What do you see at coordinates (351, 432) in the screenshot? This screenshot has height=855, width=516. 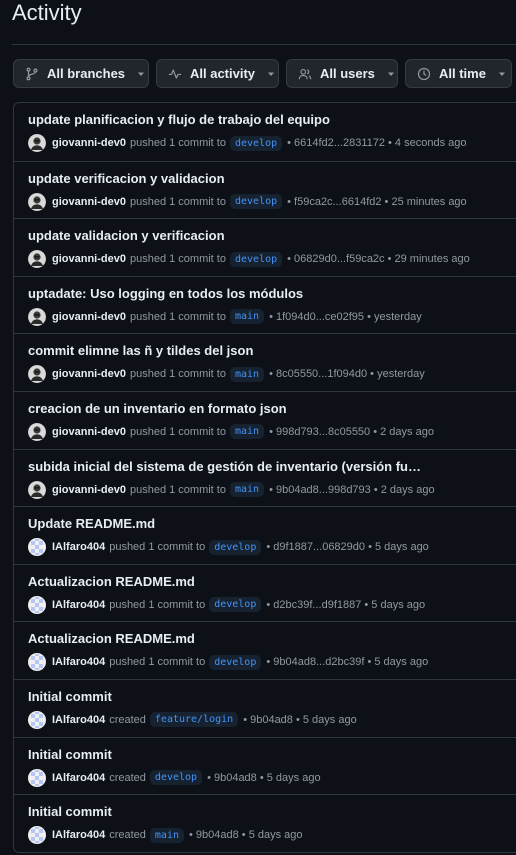 I see `commit-range-and-time: • 998d793...8c05550 • 2 days ago` at bounding box center [351, 432].